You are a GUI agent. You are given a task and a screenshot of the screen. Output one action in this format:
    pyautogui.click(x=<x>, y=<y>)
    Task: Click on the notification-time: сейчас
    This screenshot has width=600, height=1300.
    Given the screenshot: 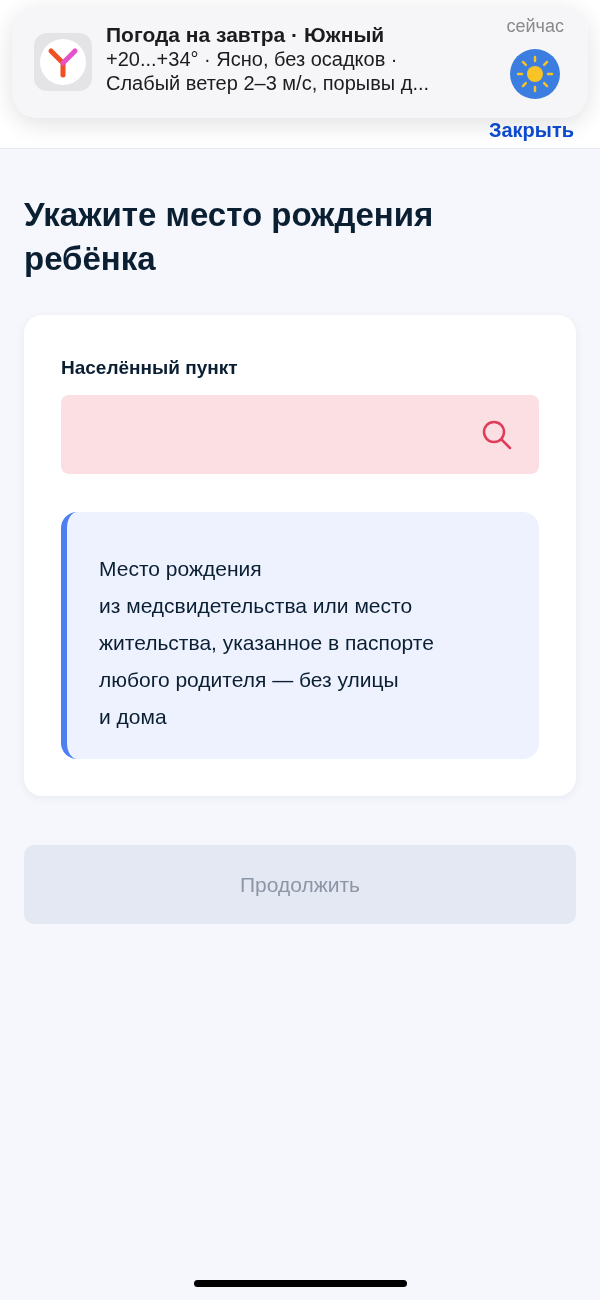 What is the action you would take?
    pyautogui.click(x=535, y=26)
    